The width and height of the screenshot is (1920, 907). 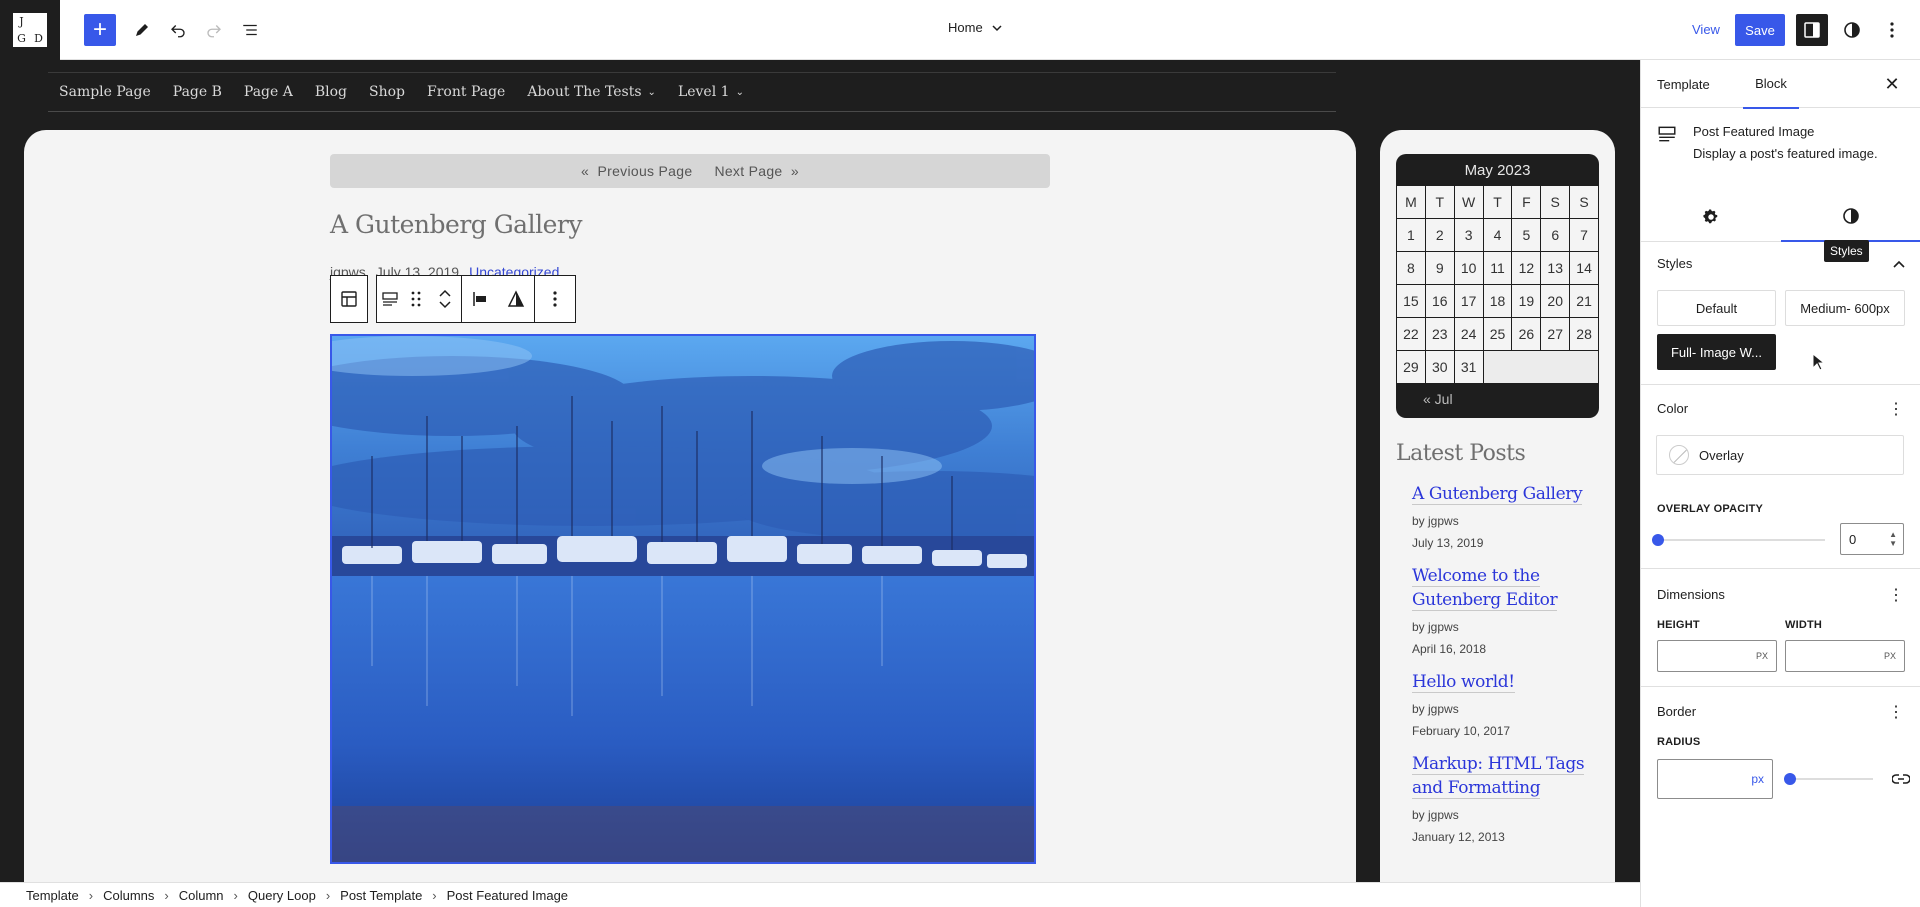 I want to click on half-circle-icon, so click(x=1851, y=216).